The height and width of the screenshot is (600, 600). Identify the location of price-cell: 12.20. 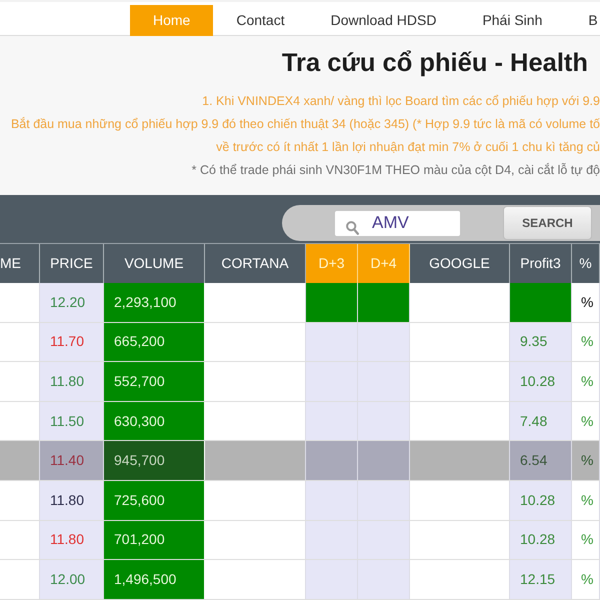
(72, 302).